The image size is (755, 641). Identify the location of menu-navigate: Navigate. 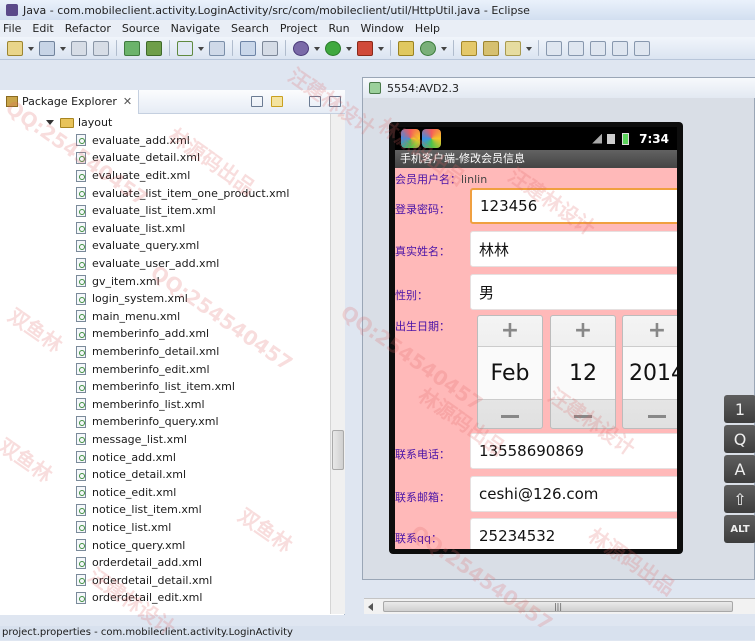
(195, 28).